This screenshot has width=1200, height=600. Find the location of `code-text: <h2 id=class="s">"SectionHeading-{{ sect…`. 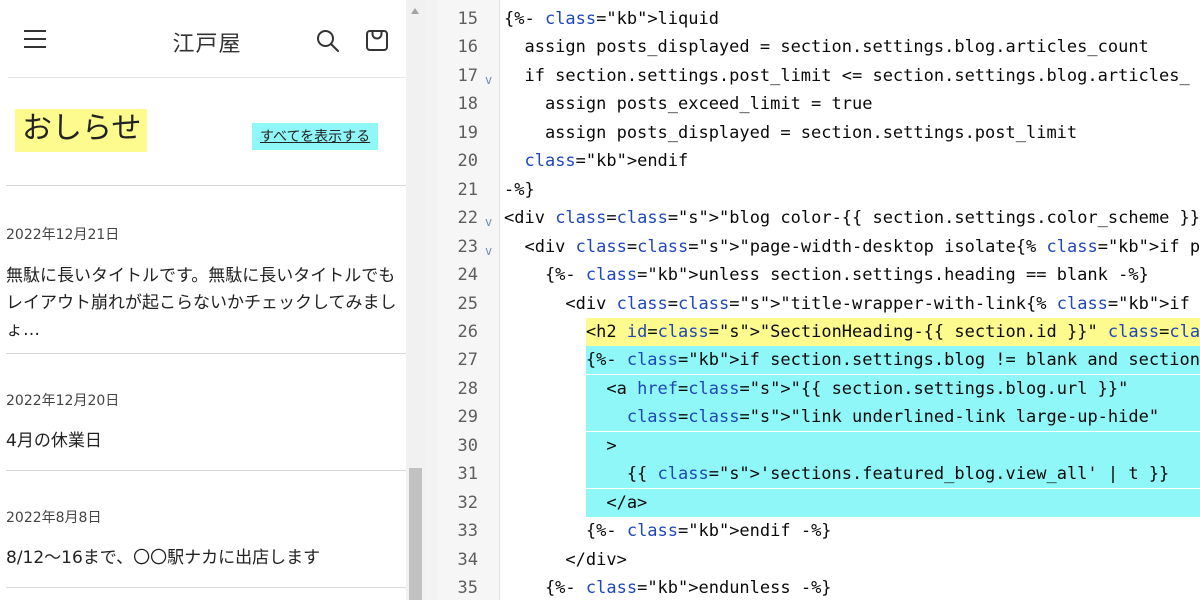

code-text: <h2 id=class="s">"SectionHeading-{{ sect… is located at coordinates (852, 331).